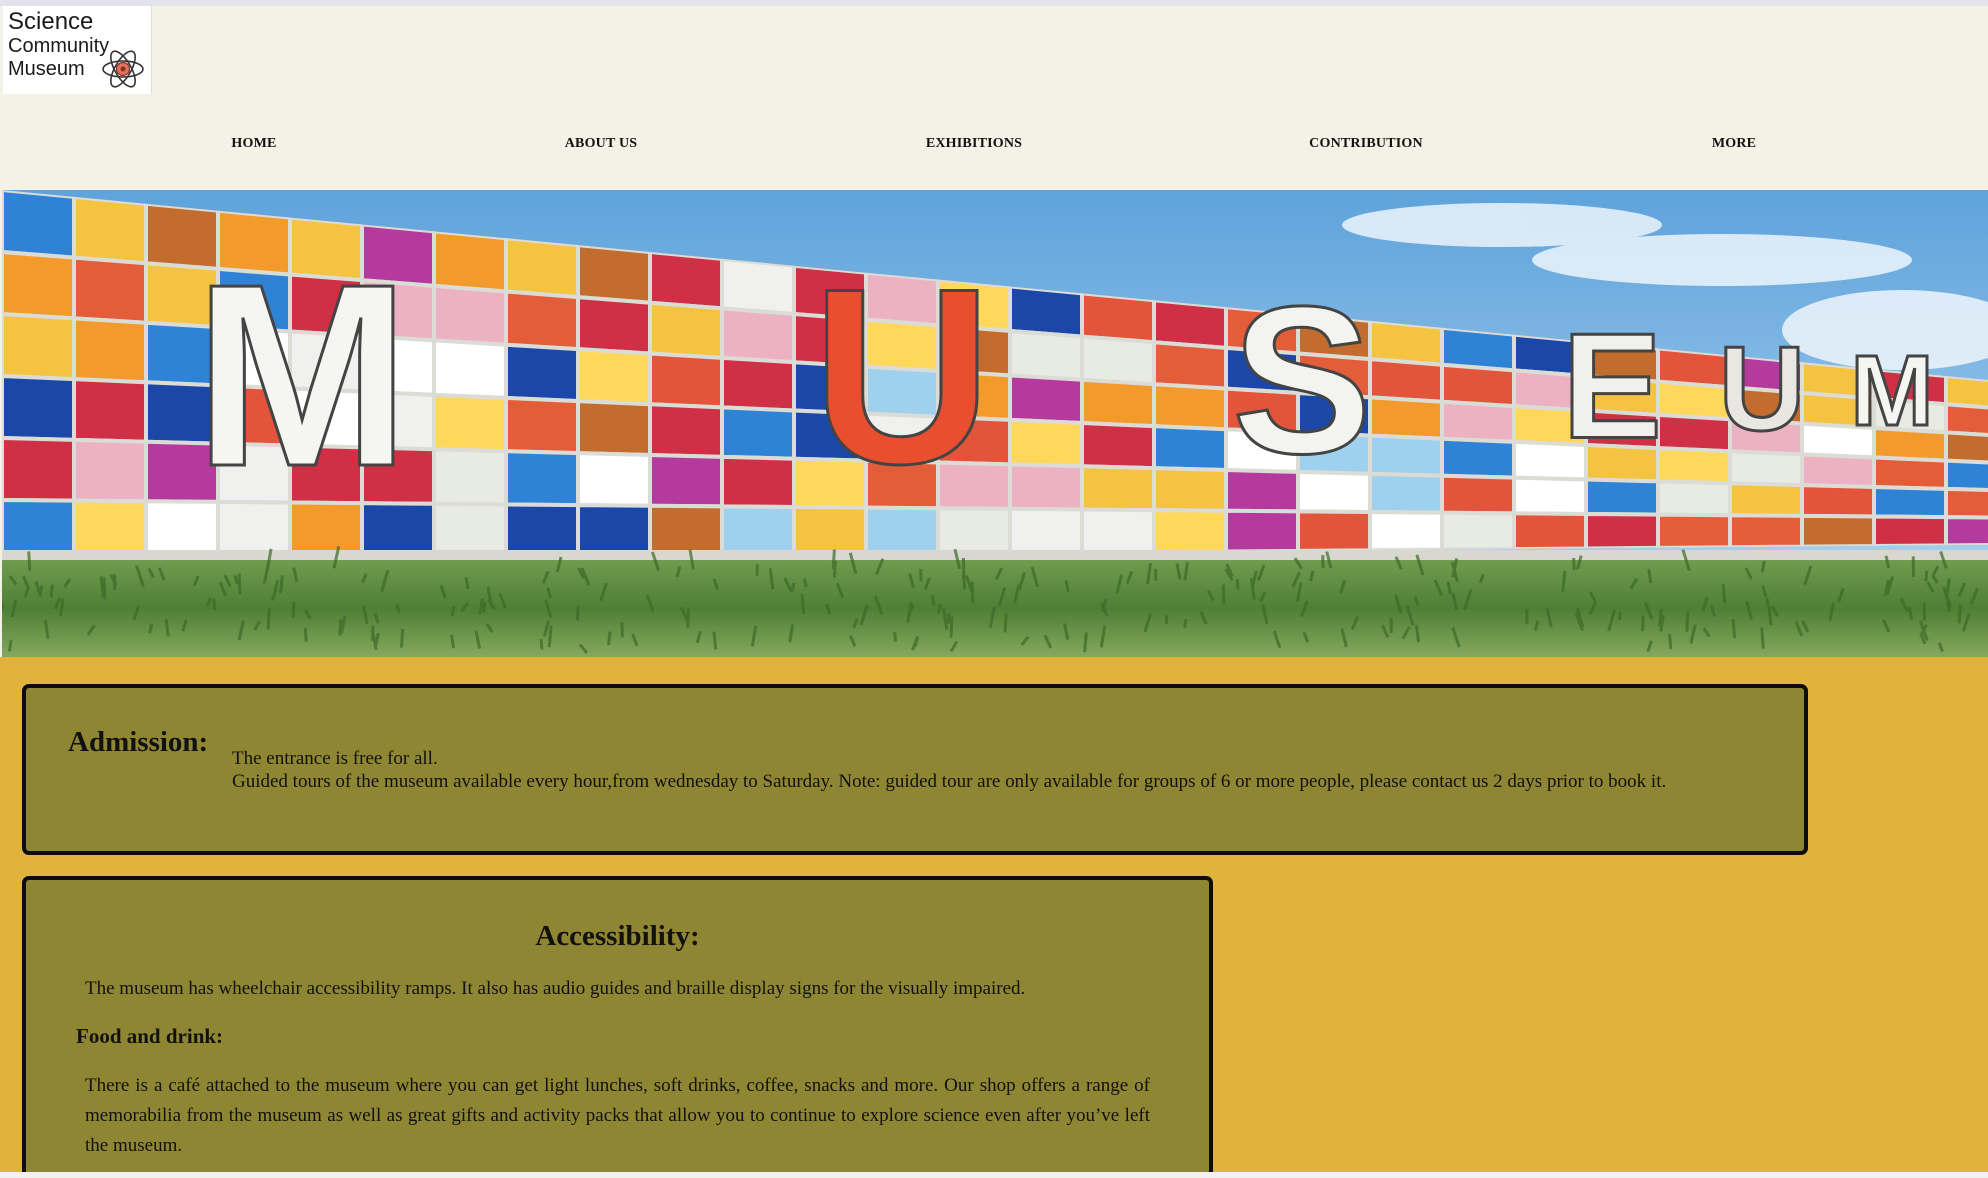  Describe the element at coordinates (51, 21) in the screenshot. I see `logo-text-line-1: Science` at that location.